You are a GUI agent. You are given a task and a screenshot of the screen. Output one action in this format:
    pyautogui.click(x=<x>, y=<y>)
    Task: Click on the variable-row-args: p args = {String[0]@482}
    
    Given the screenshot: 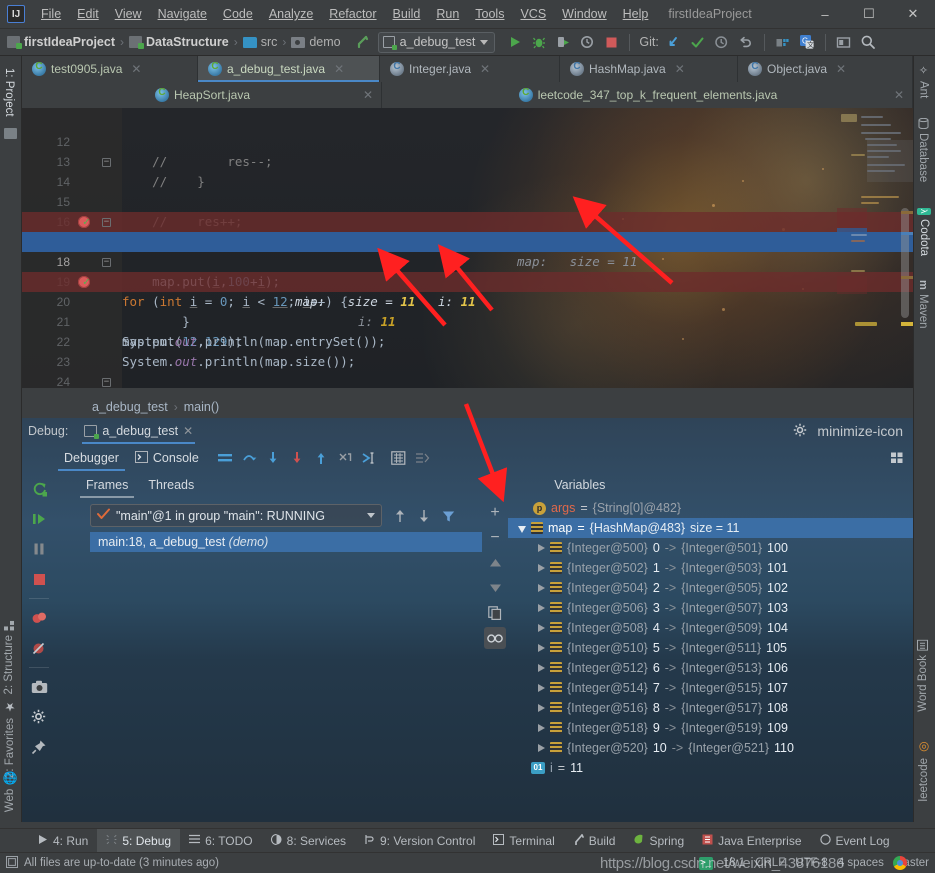 What is the action you would take?
    pyautogui.click(x=710, y=508)
    